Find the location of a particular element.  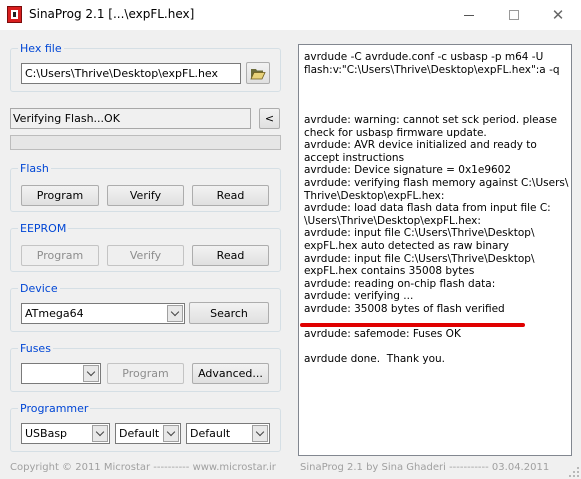

log-line: avrdude: reading on-chip flash data: is located at coordinates (400, 283).